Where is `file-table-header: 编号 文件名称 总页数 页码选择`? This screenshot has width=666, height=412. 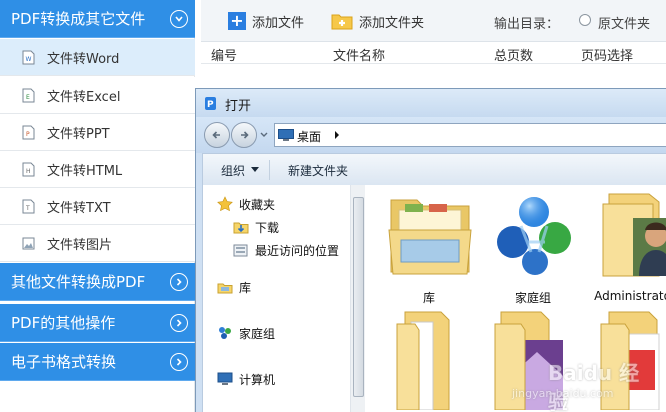 file-table-header: 编号 文件名称 总页数 页码选择 is located at coordinates (433, 53).